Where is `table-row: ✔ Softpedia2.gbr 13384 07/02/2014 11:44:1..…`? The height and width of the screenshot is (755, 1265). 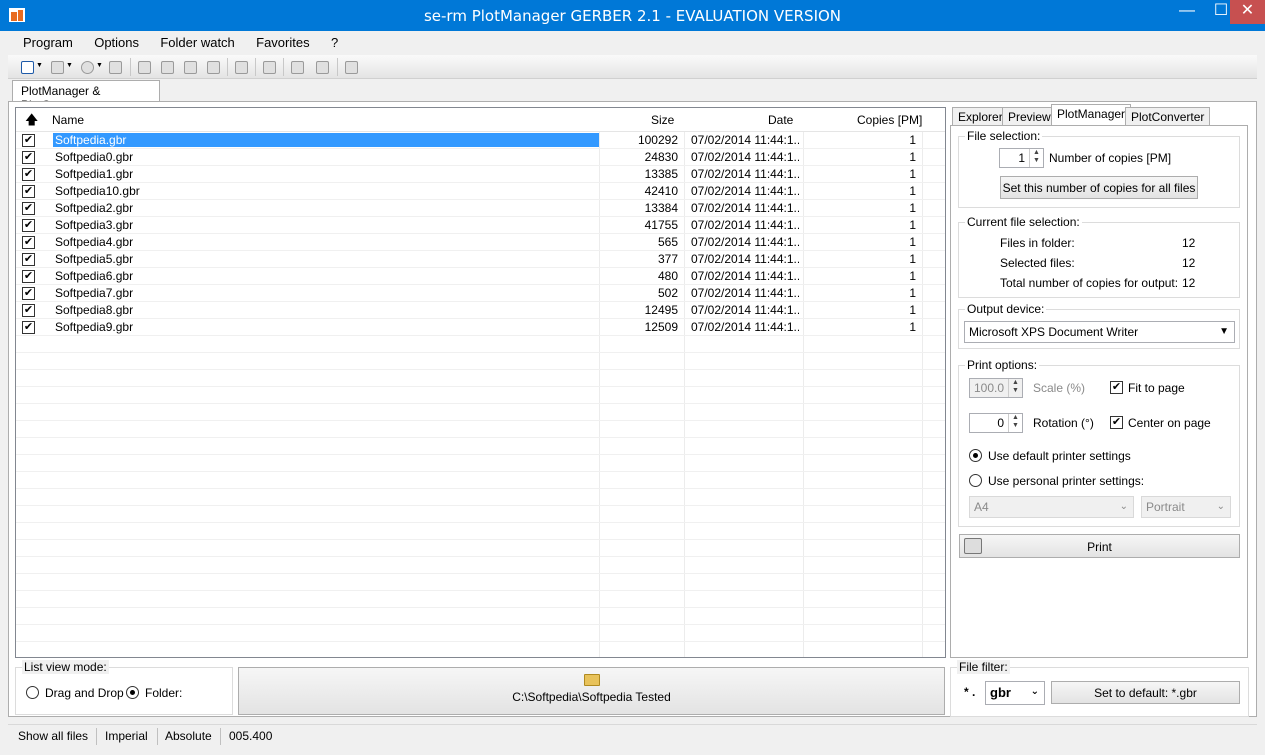 table-row: ✔ Softpedia2.gbr 13384 07/02/2014 11:44:1..… is located at coordinates (480, 208).